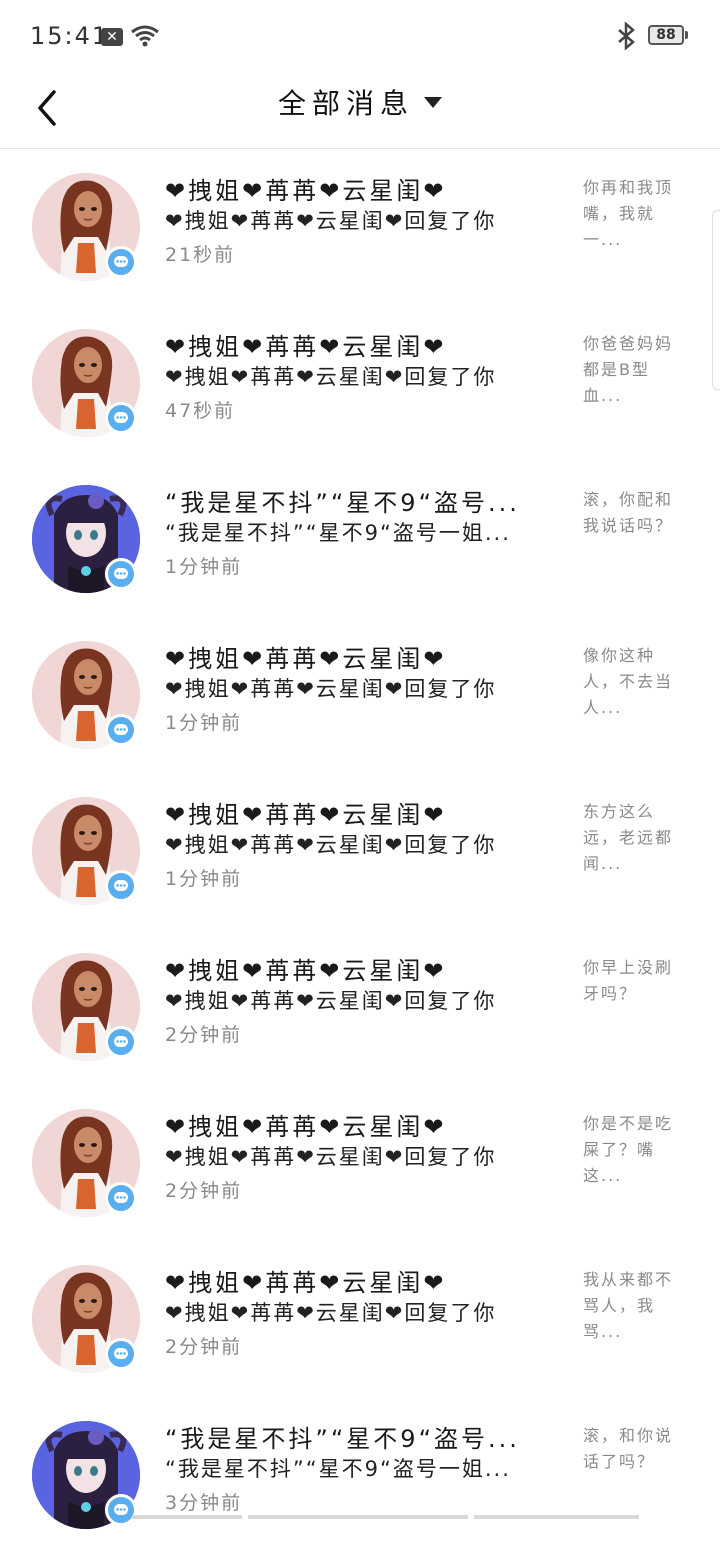 This screenshot has height=1553, width=720. Describe the element at coordinates (628, 512) in the screenshot. I see `message-preview: 滚，你配和我说话吗？` at that location.